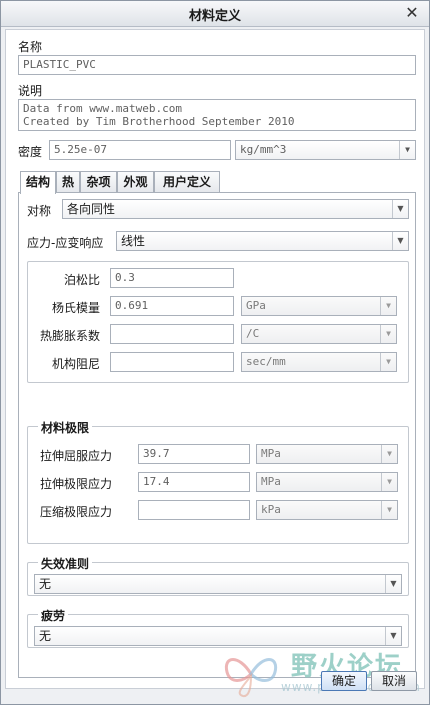  What do you see at coordinates (325, 150) in the screenshot?
I see `density-unit-select: kg/mm^3 ▼` at bounding box center [325, 150].